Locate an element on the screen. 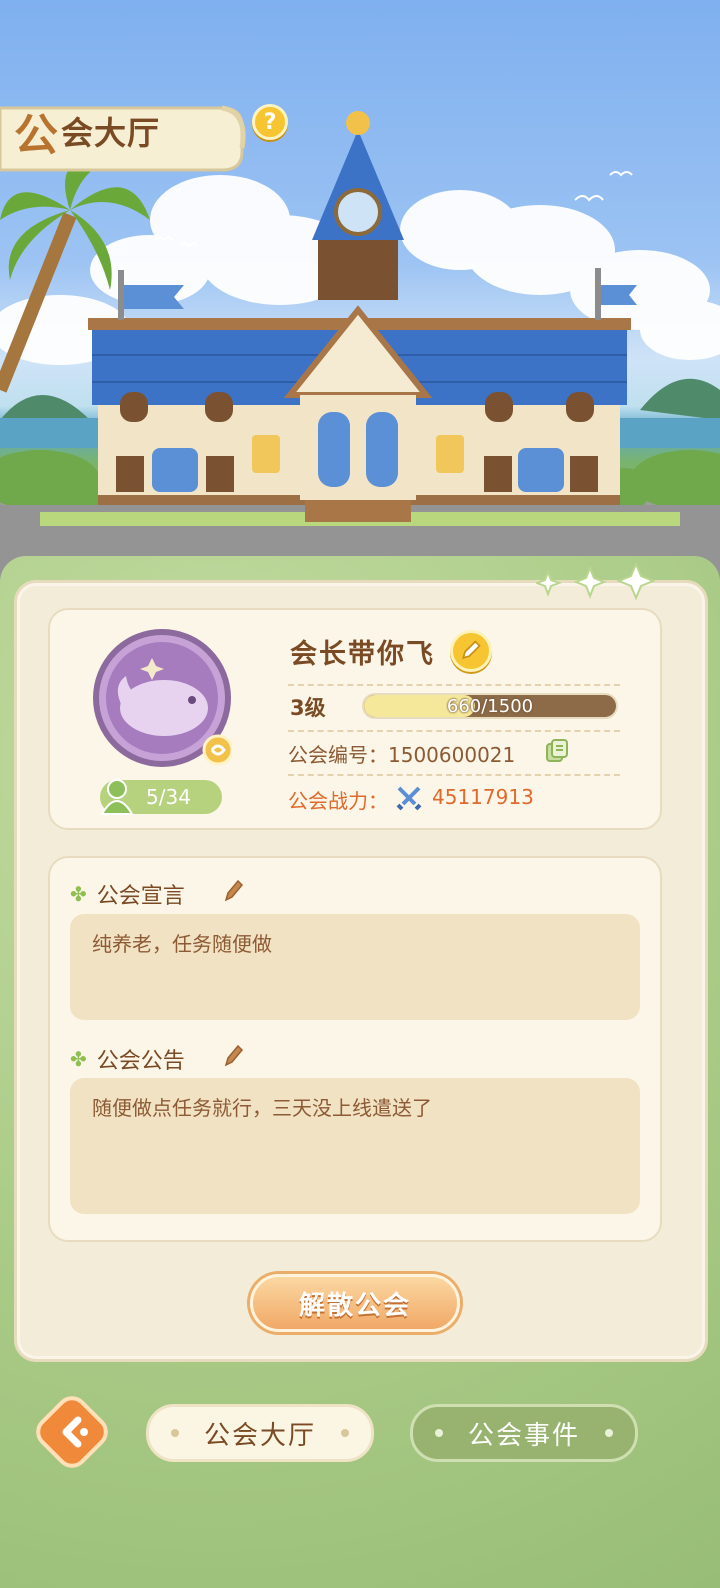 The height and width of the screenshot is (1588, 720). help-button: ? is located at coordinates (270, 122).